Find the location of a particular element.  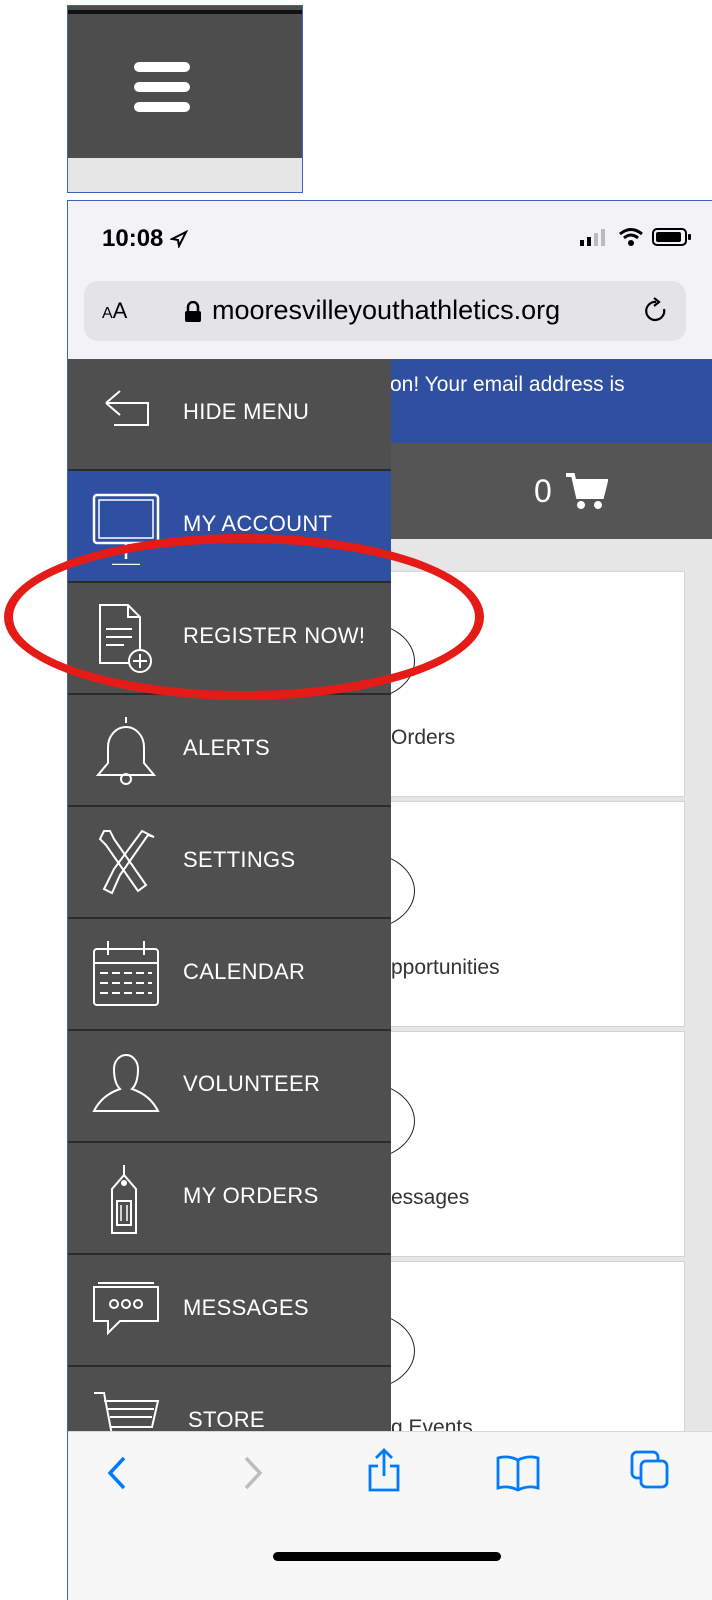

tools-icon is located at coordinates (126, 862).